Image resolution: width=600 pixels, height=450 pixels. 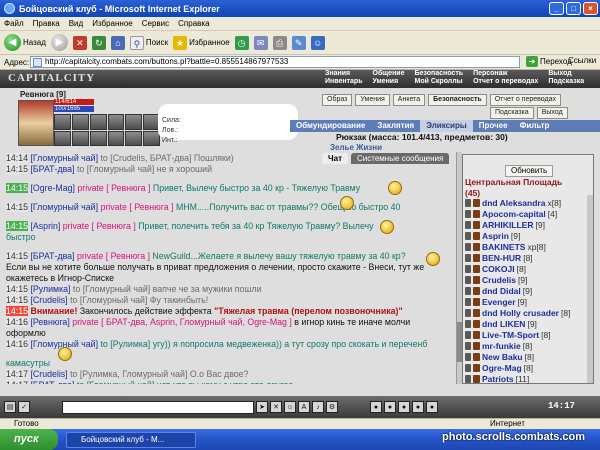 I want to click on nav-skills: Умения, so click(x=389, y=82).